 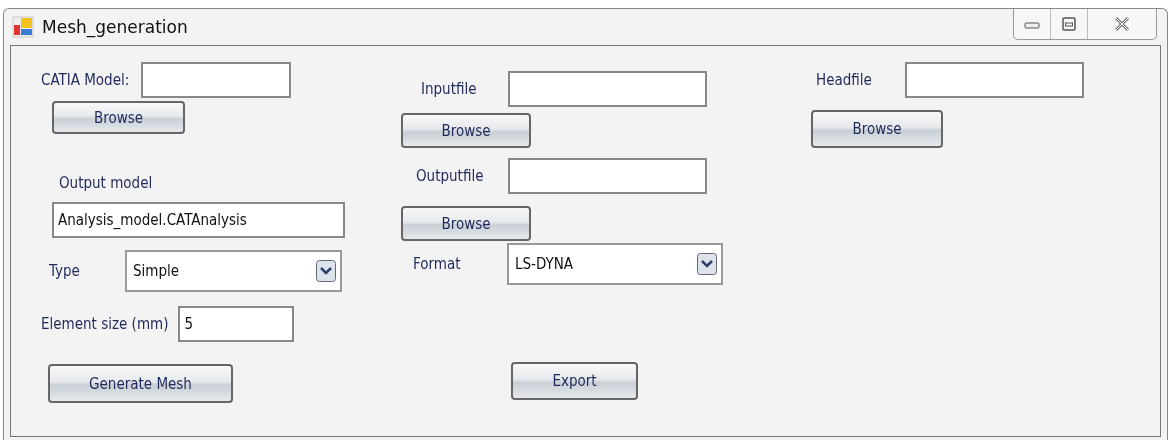 I want to click on maximize-icon, so click(x=1069, y=24).